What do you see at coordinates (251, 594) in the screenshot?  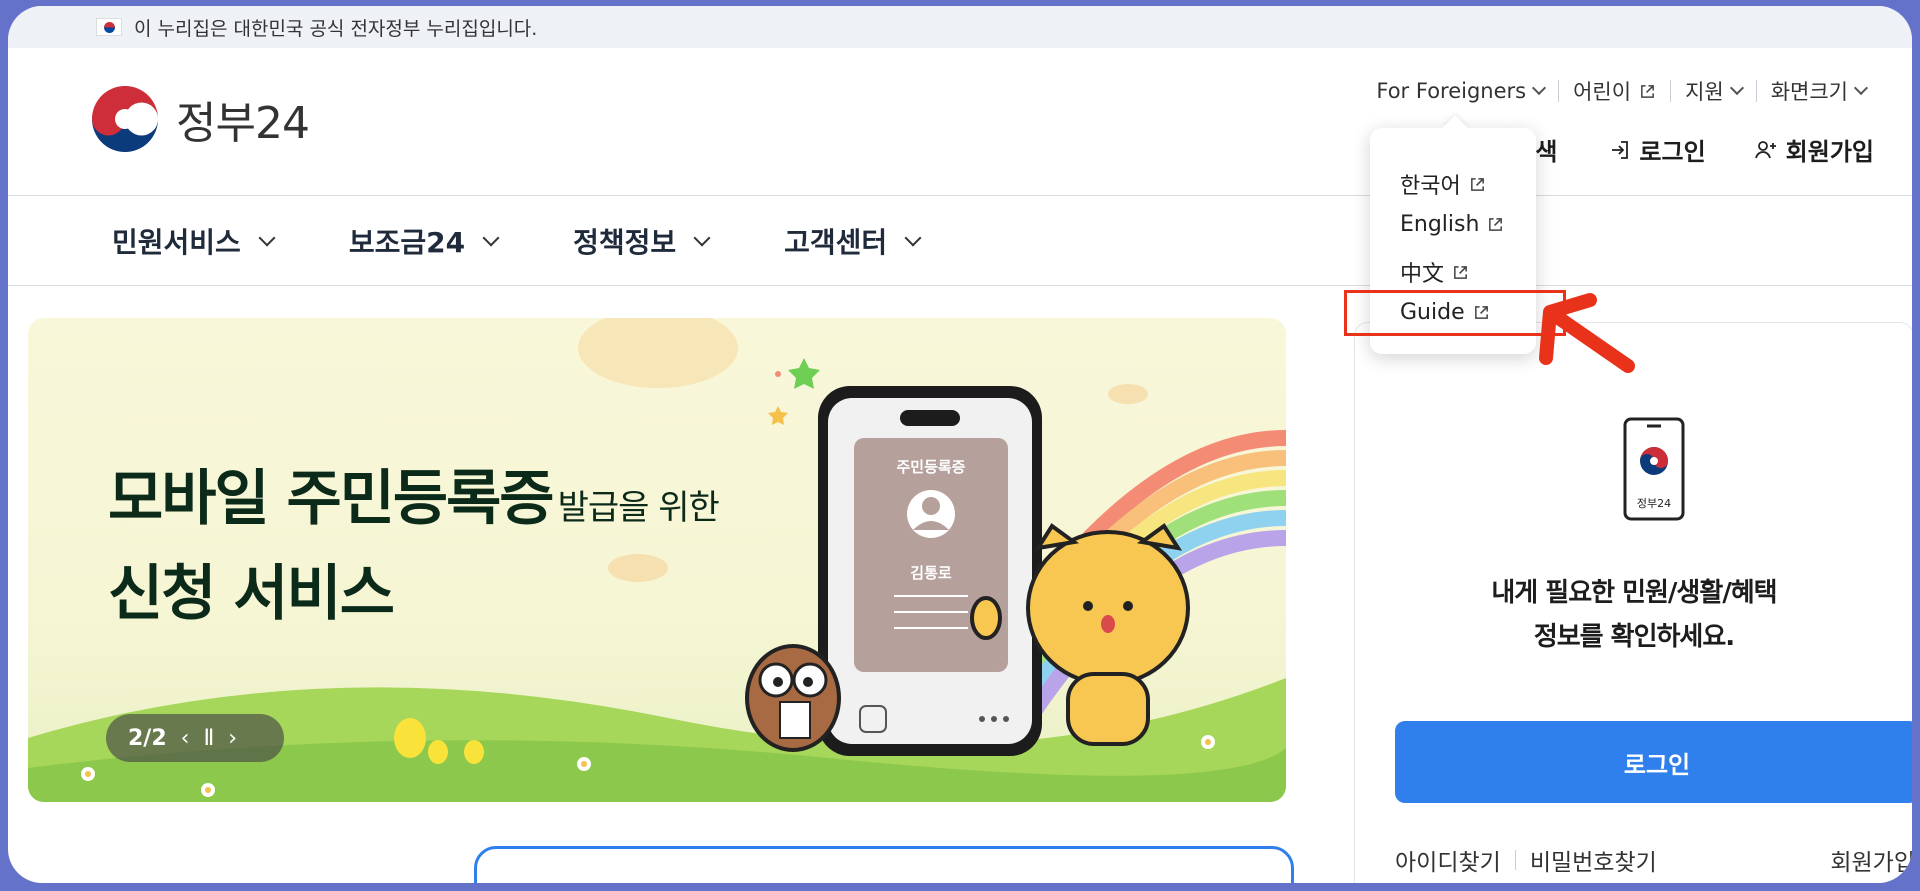 I see `headline-line2: 신청 서비스` at bounding box center [251, 594].